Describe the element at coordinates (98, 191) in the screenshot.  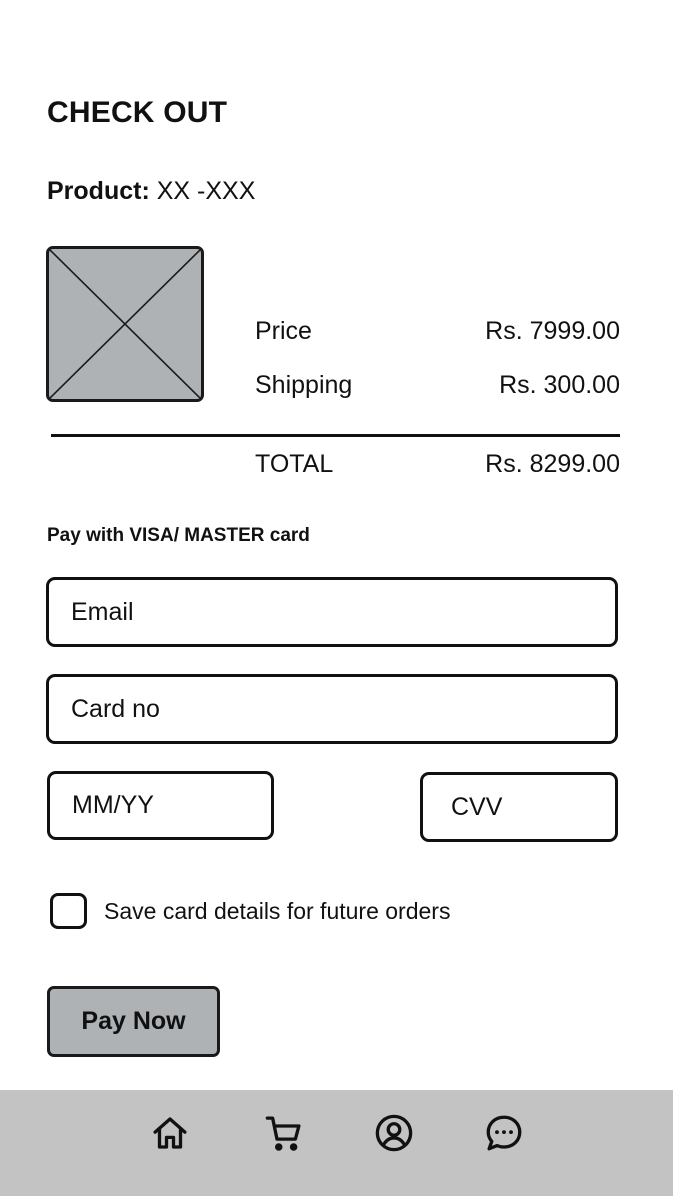
I see `product-label: Product:` at that location.